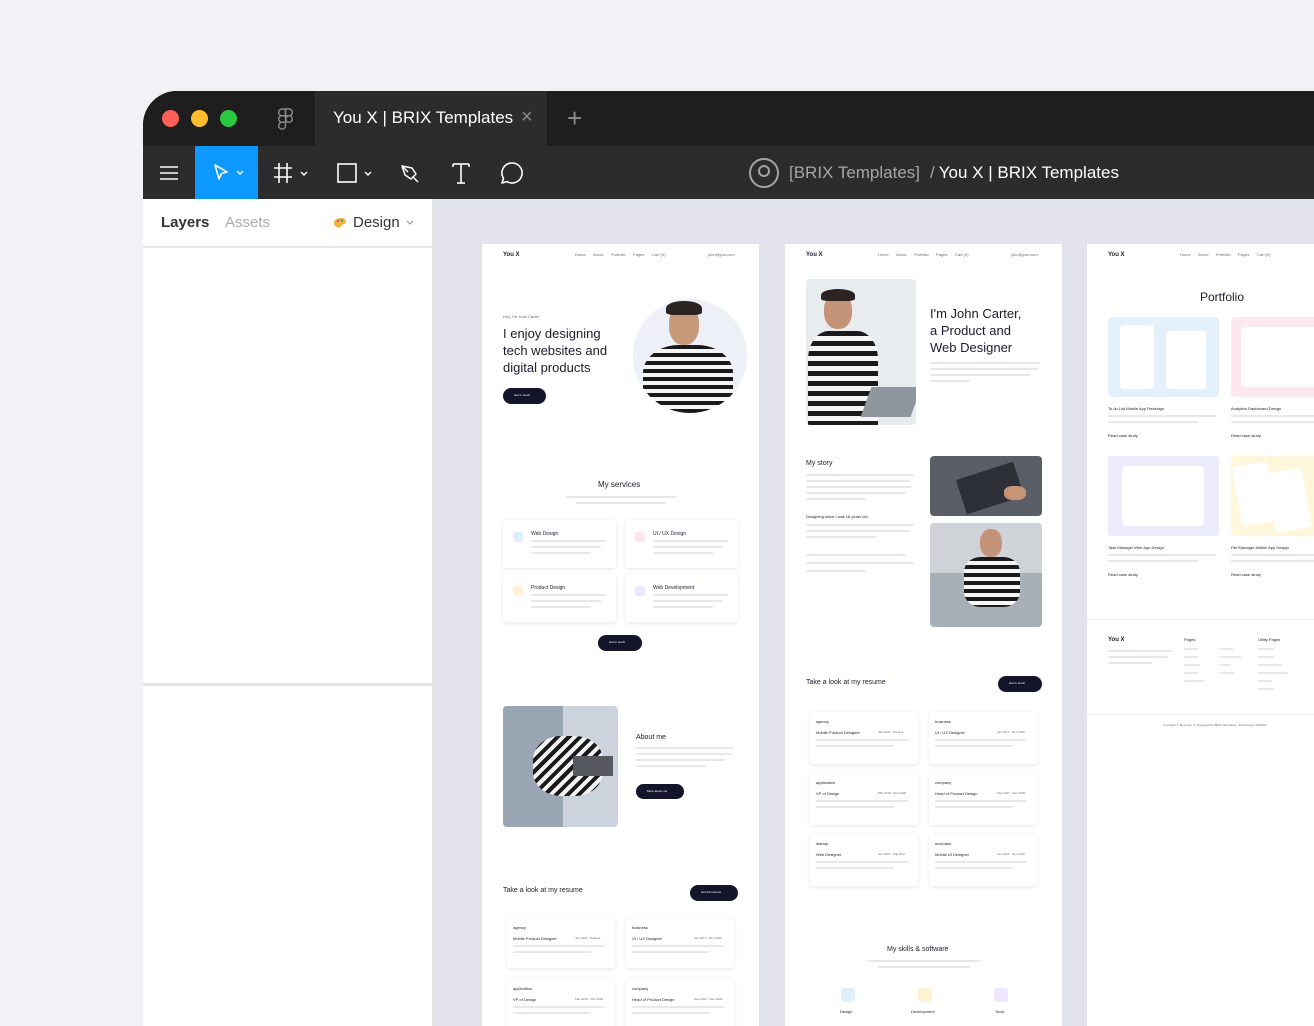 This screenshot has height=1026, width=1314. What do you see at coordinates (247, 222) in the screenshot?
I see `tab-assets: Assets` at bounding box center [247, 222].